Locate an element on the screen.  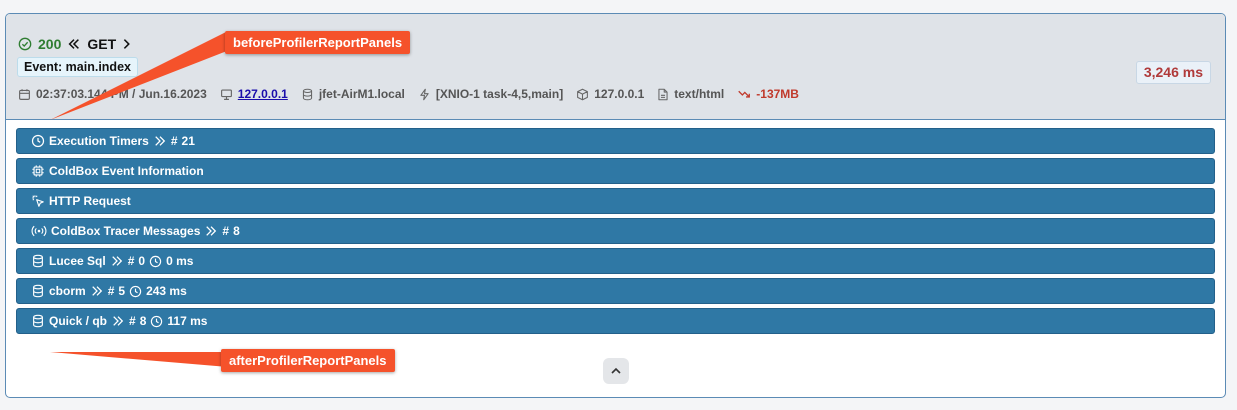
panel-title: HTTP Request is located at coordinates (90, 201).